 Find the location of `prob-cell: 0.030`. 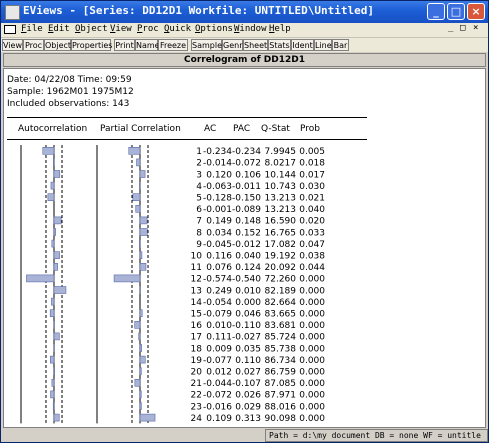

prob-cell: 0.030 is located at coordinates (312, 187).